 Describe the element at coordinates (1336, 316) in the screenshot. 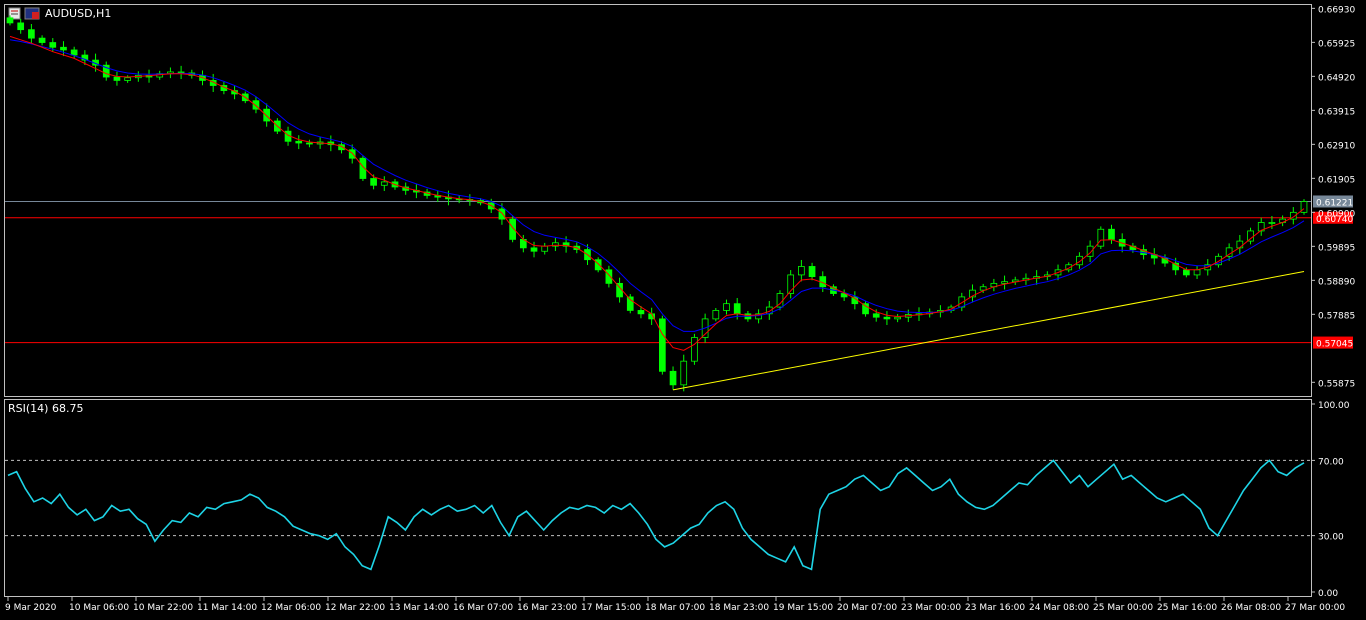

I see `price-tick-label: 0.57885` at that location.